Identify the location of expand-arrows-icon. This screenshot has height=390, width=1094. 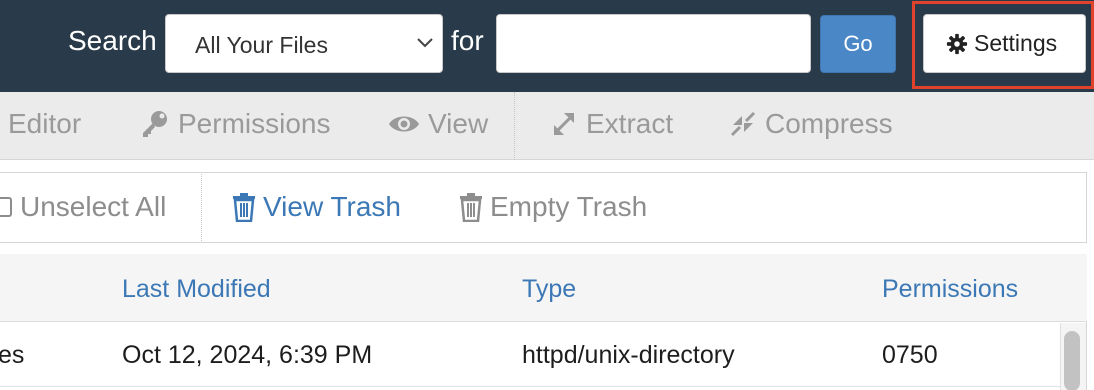
(564, 124).